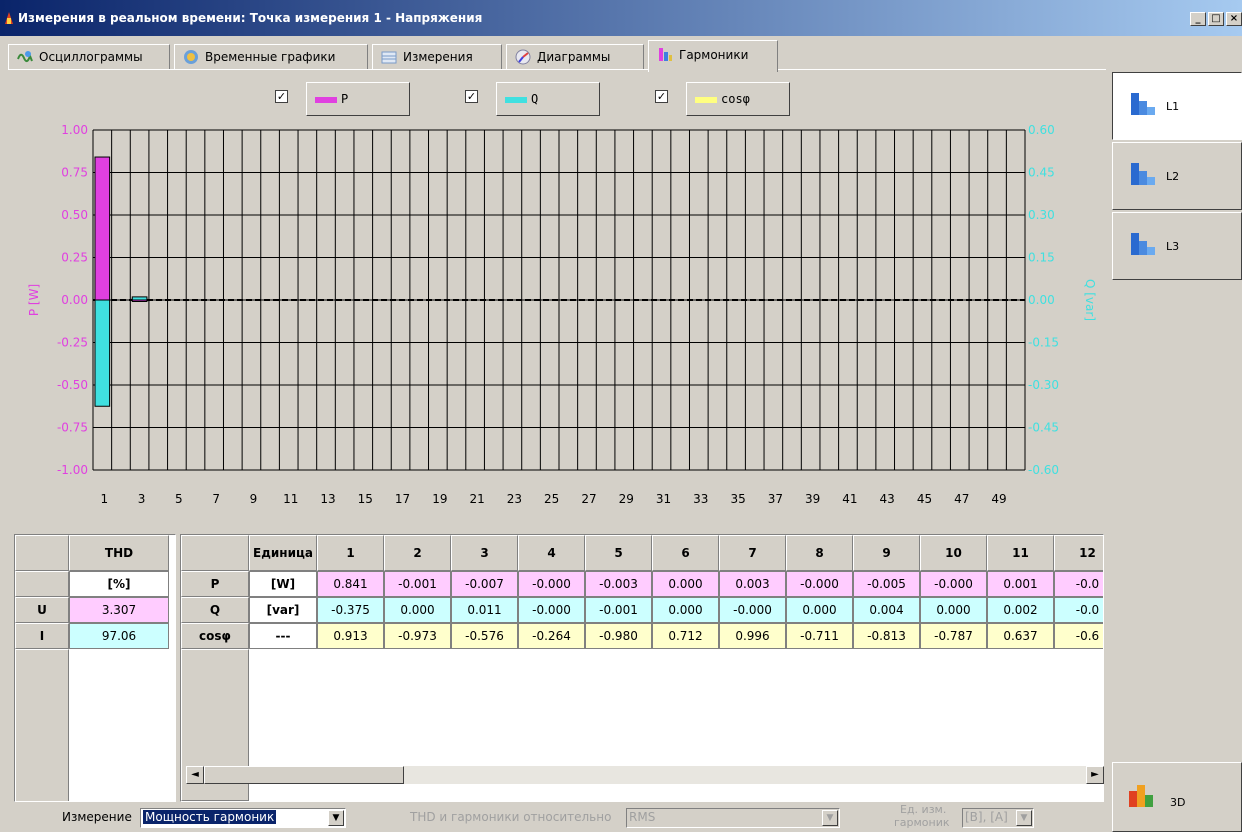 Image resolution: width=1242 pixels, height=832 pixels. I want to click on tab-label: Диаграммы, so click(574, 57).